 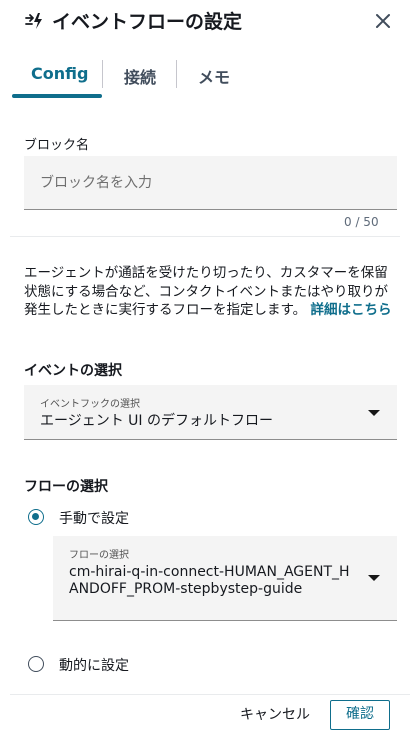 I want to click on flow-select-label: フローの選択, so click(x=99, y=555).